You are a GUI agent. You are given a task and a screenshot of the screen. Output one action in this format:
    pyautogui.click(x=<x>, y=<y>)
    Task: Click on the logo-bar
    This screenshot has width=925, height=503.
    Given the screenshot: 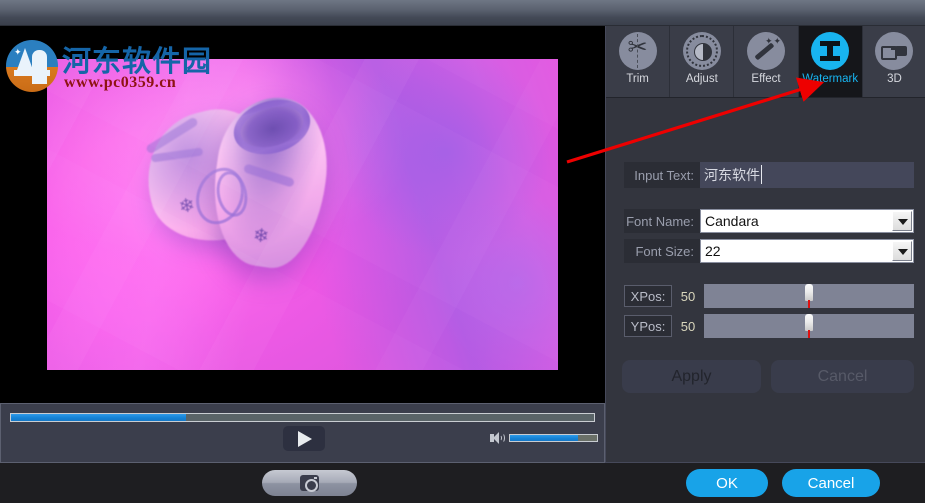 What is the action you would take?
    pyautogui.click(x=32, y=73)
    